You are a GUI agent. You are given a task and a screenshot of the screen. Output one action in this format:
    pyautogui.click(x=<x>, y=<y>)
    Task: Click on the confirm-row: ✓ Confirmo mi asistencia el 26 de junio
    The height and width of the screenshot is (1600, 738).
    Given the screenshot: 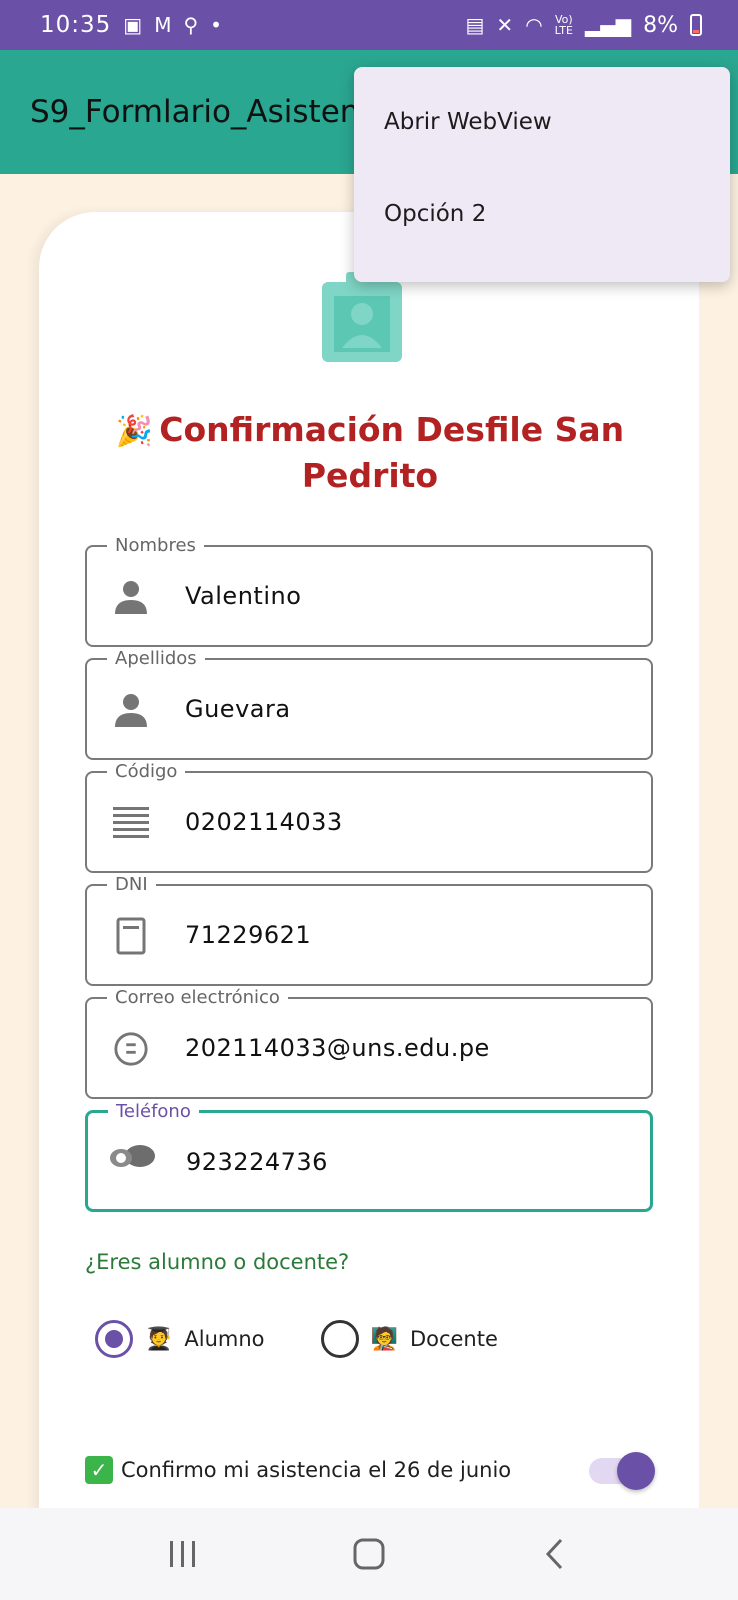 What is the action you would take?
    pyautogui.click(x=370, y=1471)
    